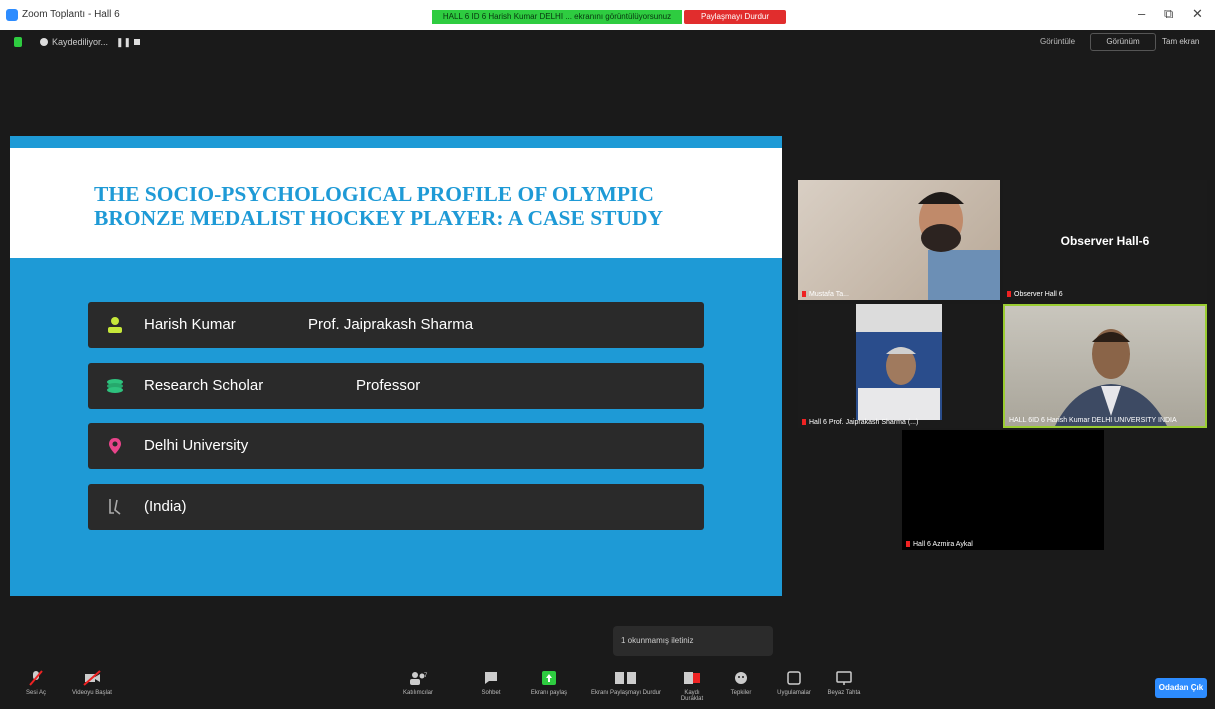  I want to click on stop-share-button: Paylaşmayı Durdur, so click(735, 17).